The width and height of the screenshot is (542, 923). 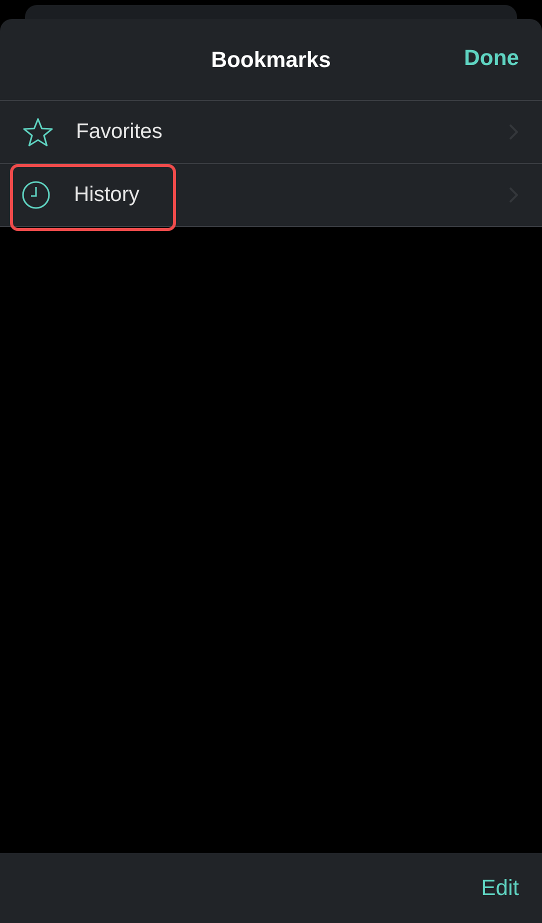 I want to click on star-icon, so click(x=38, y=132).